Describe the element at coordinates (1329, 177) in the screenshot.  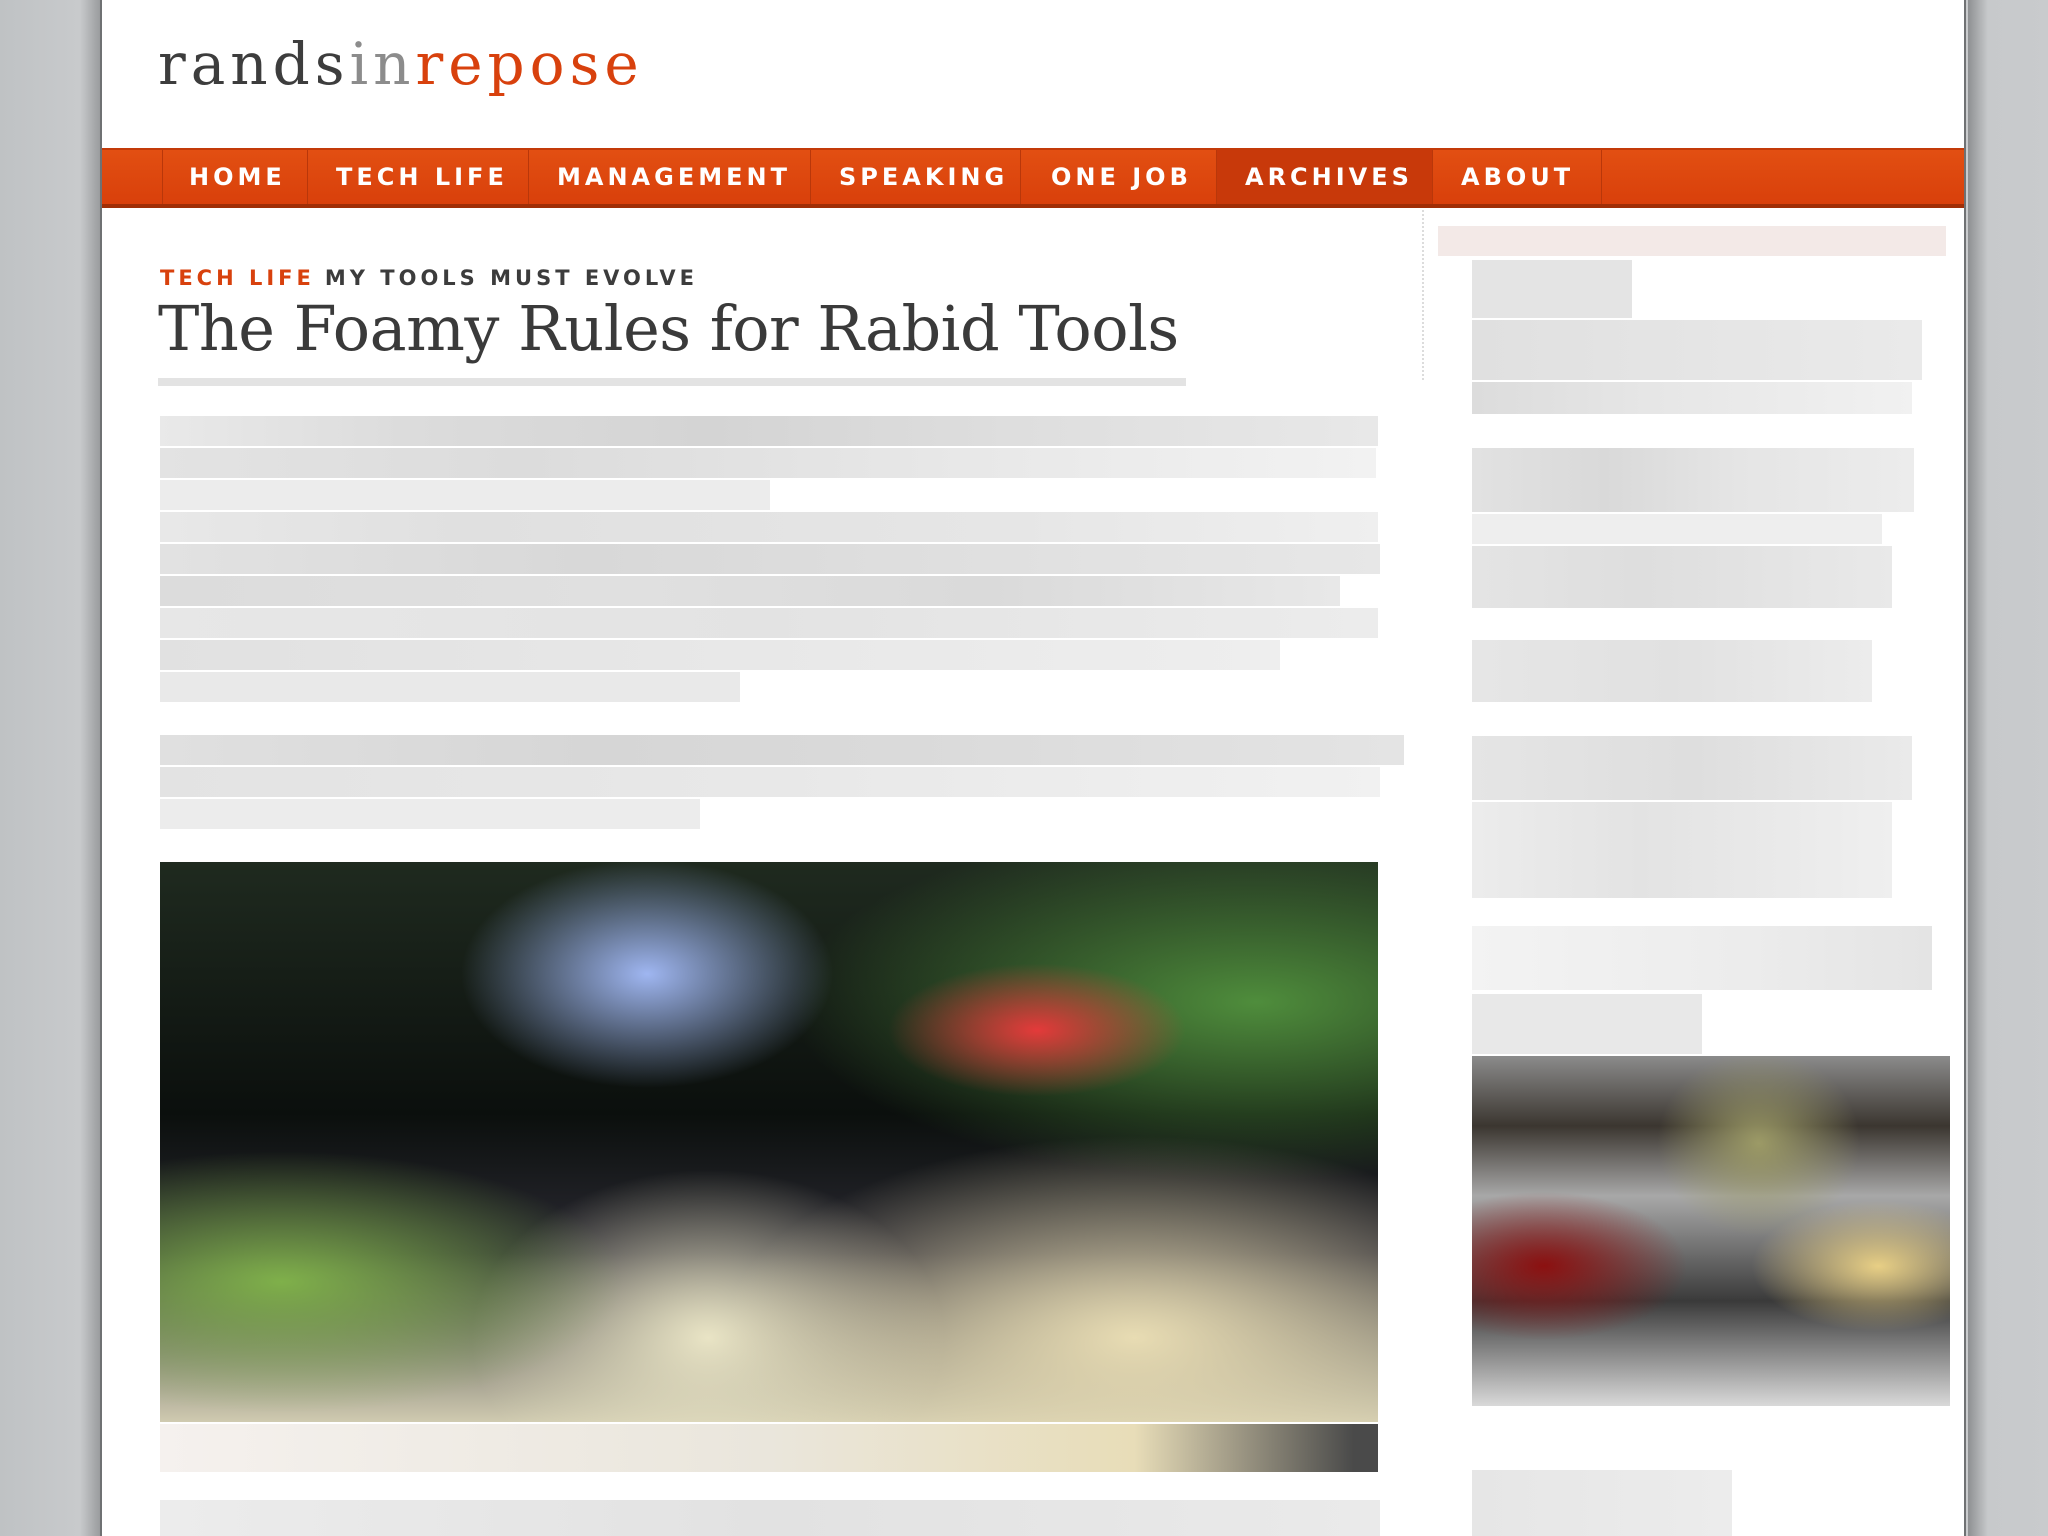
I see `nav-item-label: ARCHIVES` at that location.